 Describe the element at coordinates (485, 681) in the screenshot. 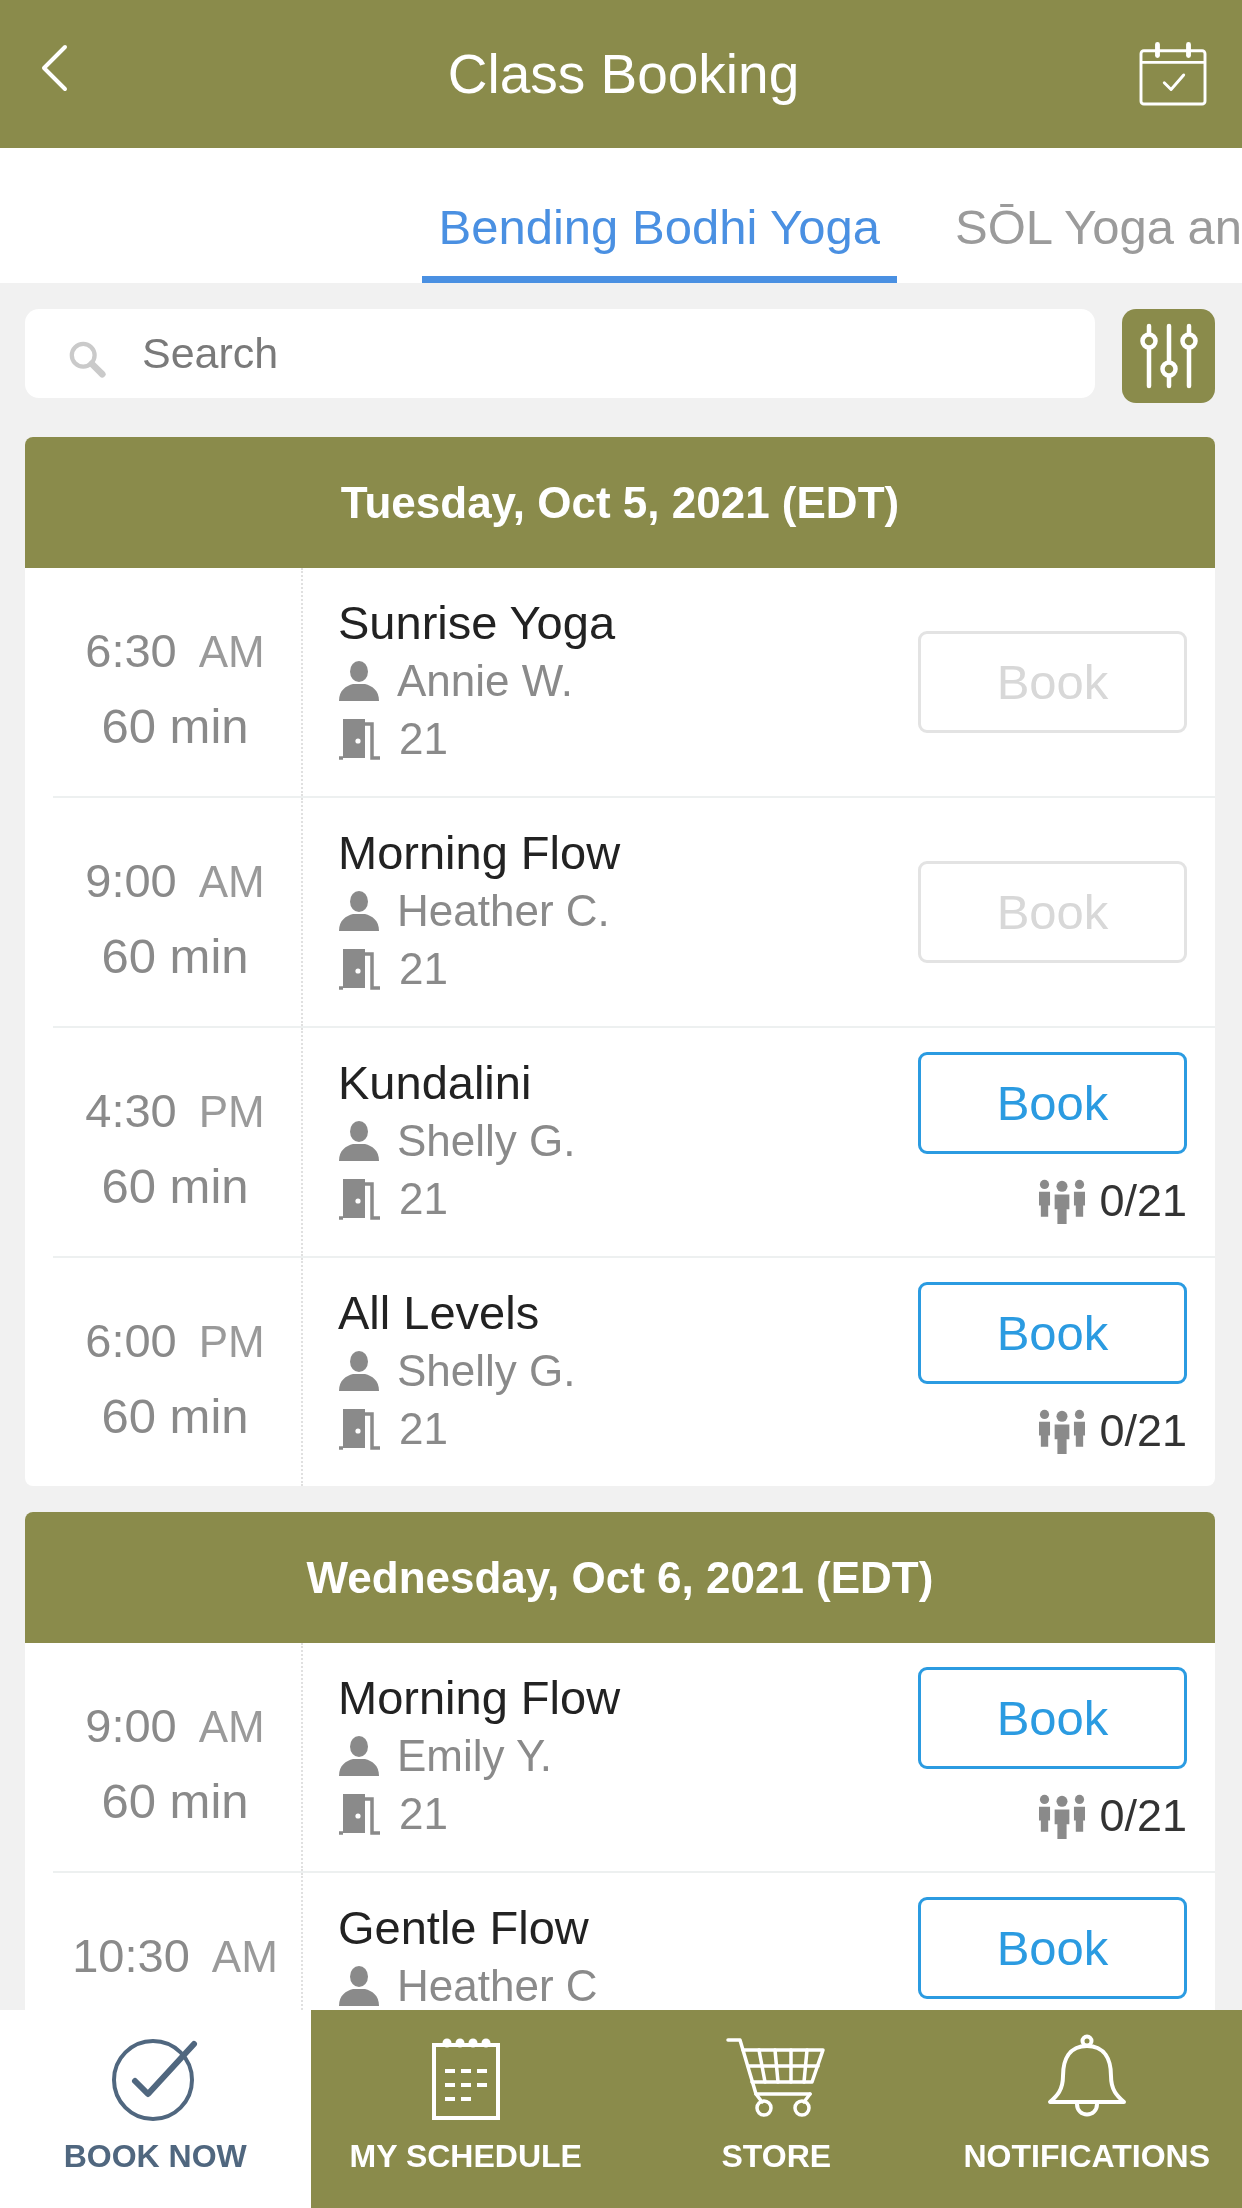

I see `instructor-name: Annie W.` at that location.